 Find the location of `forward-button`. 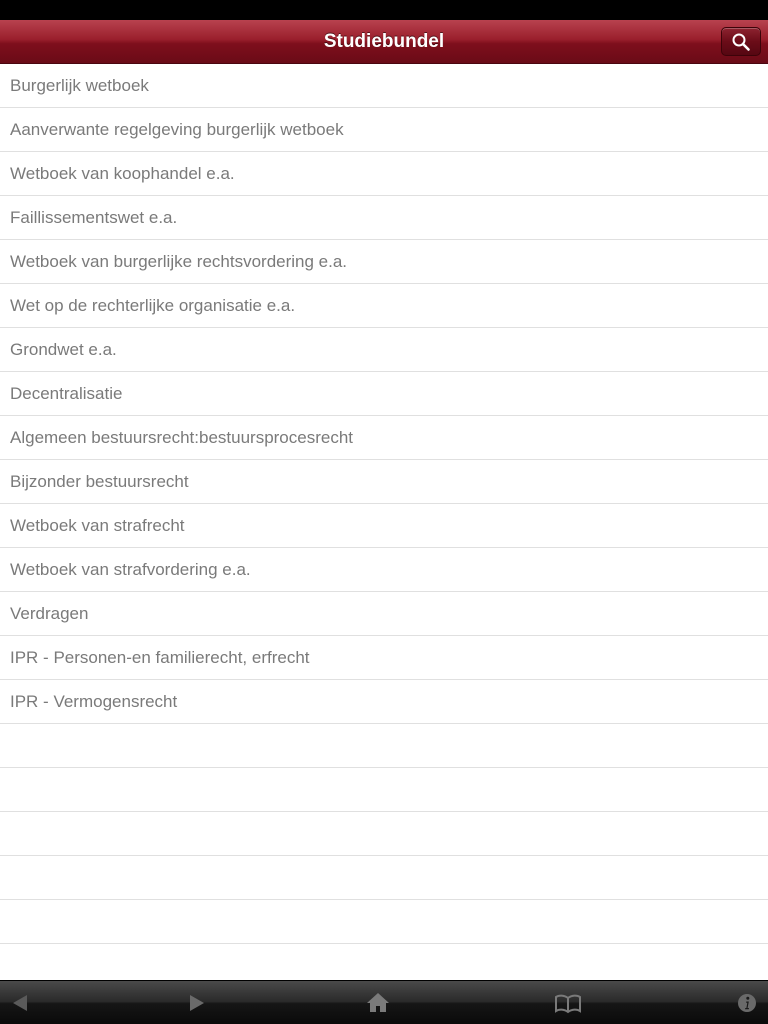

forward-button is located at coordinates (197, 1003).